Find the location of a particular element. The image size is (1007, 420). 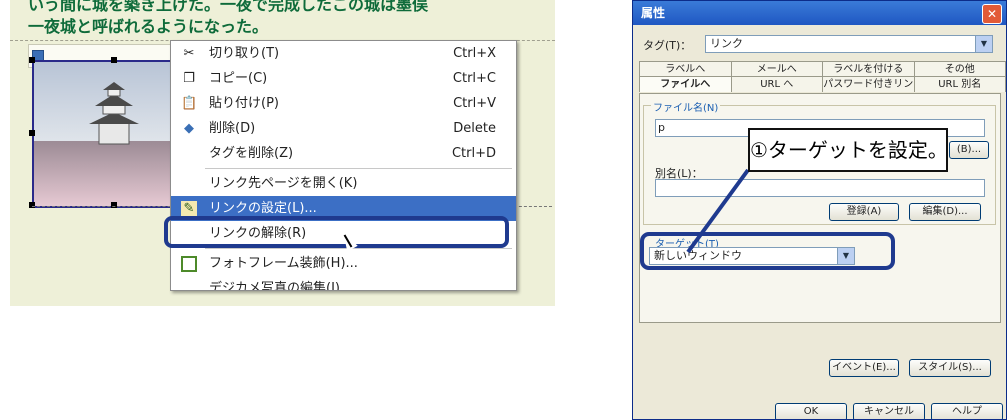

menu-item-open-link: リンク先ページを開く(K) is located at coordinates (343, 183).